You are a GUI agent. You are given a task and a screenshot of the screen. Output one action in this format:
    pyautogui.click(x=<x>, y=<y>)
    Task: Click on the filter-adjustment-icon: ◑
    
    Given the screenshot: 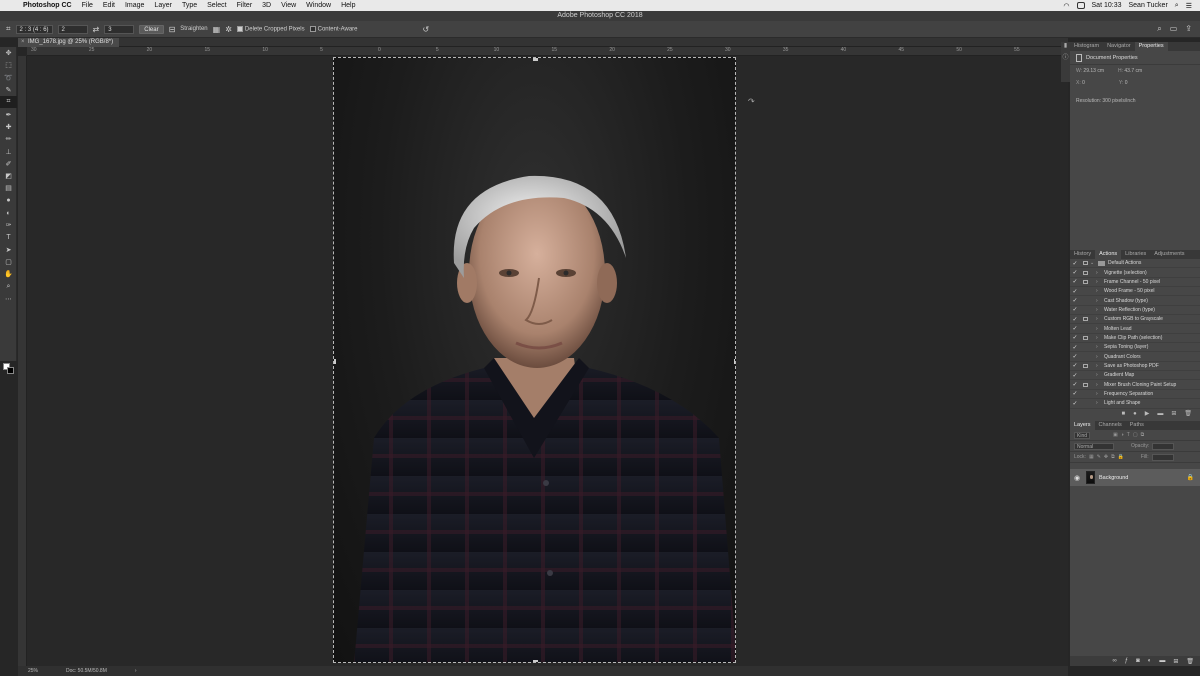 What is the action you would take?
    pyautogui.click(x=1122, y=435)
    